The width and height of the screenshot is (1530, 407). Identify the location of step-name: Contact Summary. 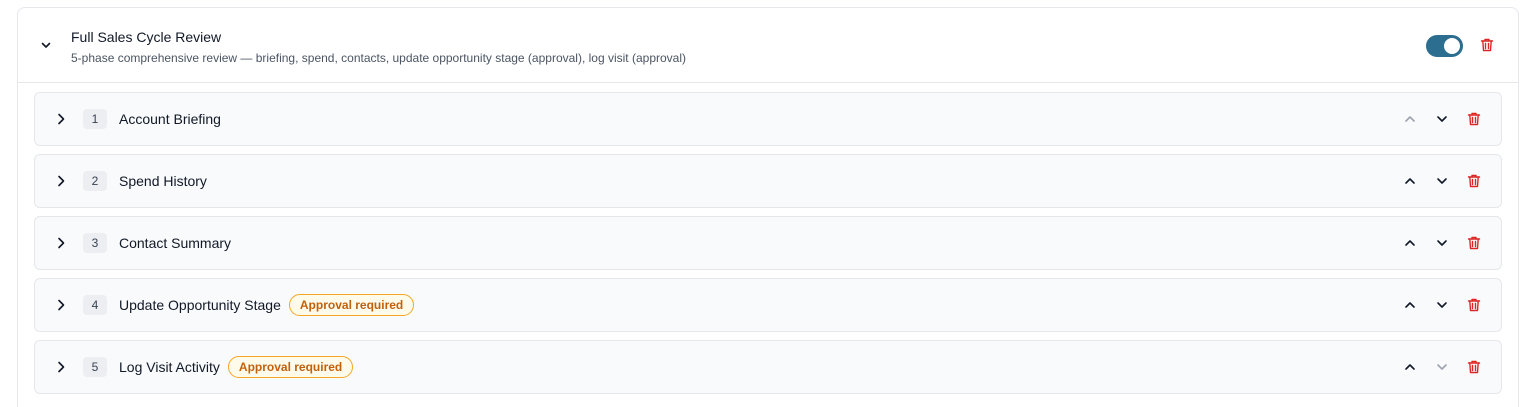
(175, 243).